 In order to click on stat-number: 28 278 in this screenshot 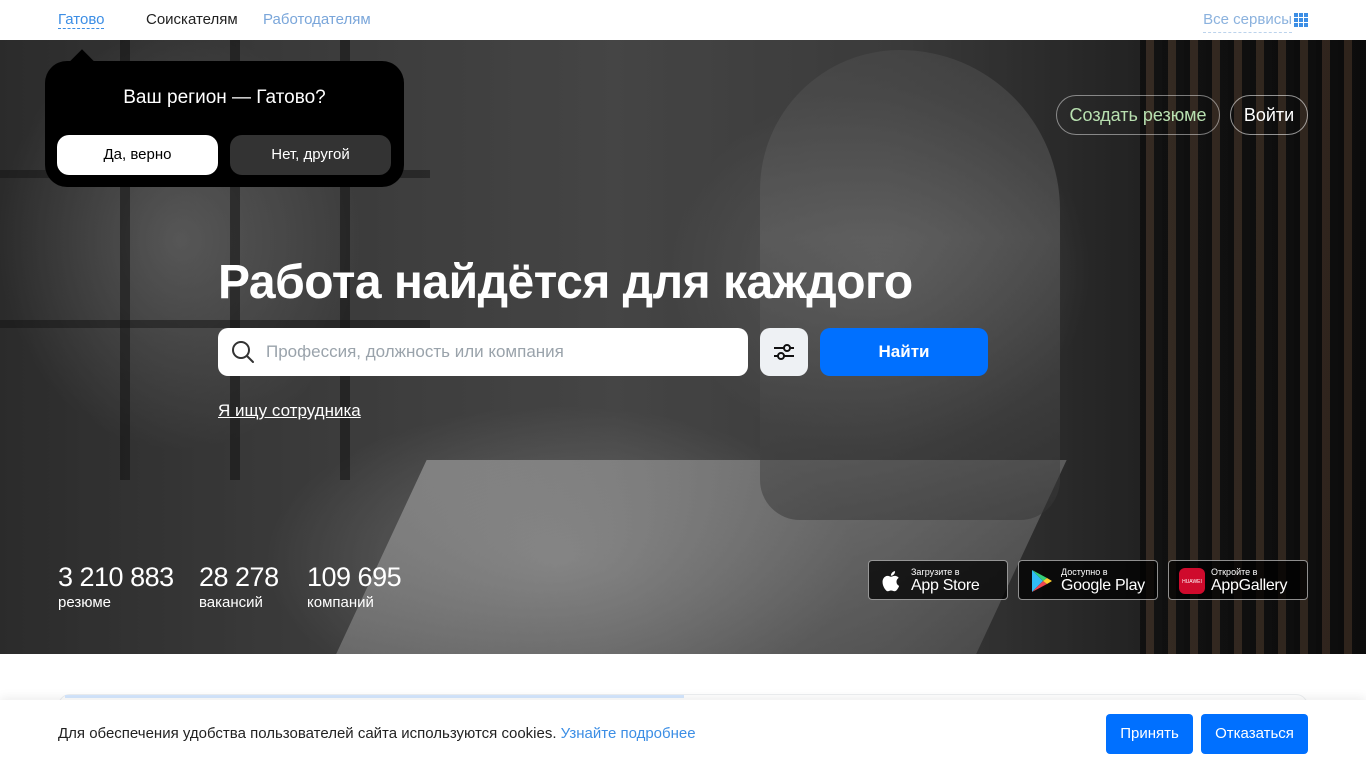, I will do `click(239, 577)`.